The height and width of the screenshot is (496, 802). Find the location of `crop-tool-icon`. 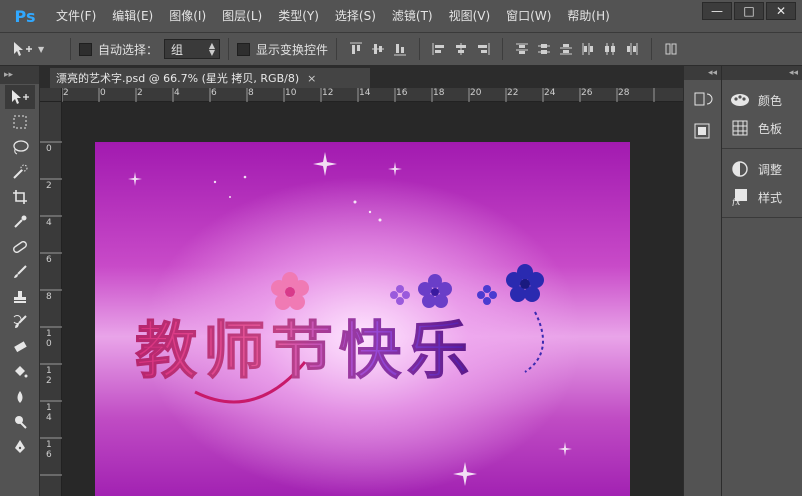

crop-tool-icon is located at coordinates (20, 197).